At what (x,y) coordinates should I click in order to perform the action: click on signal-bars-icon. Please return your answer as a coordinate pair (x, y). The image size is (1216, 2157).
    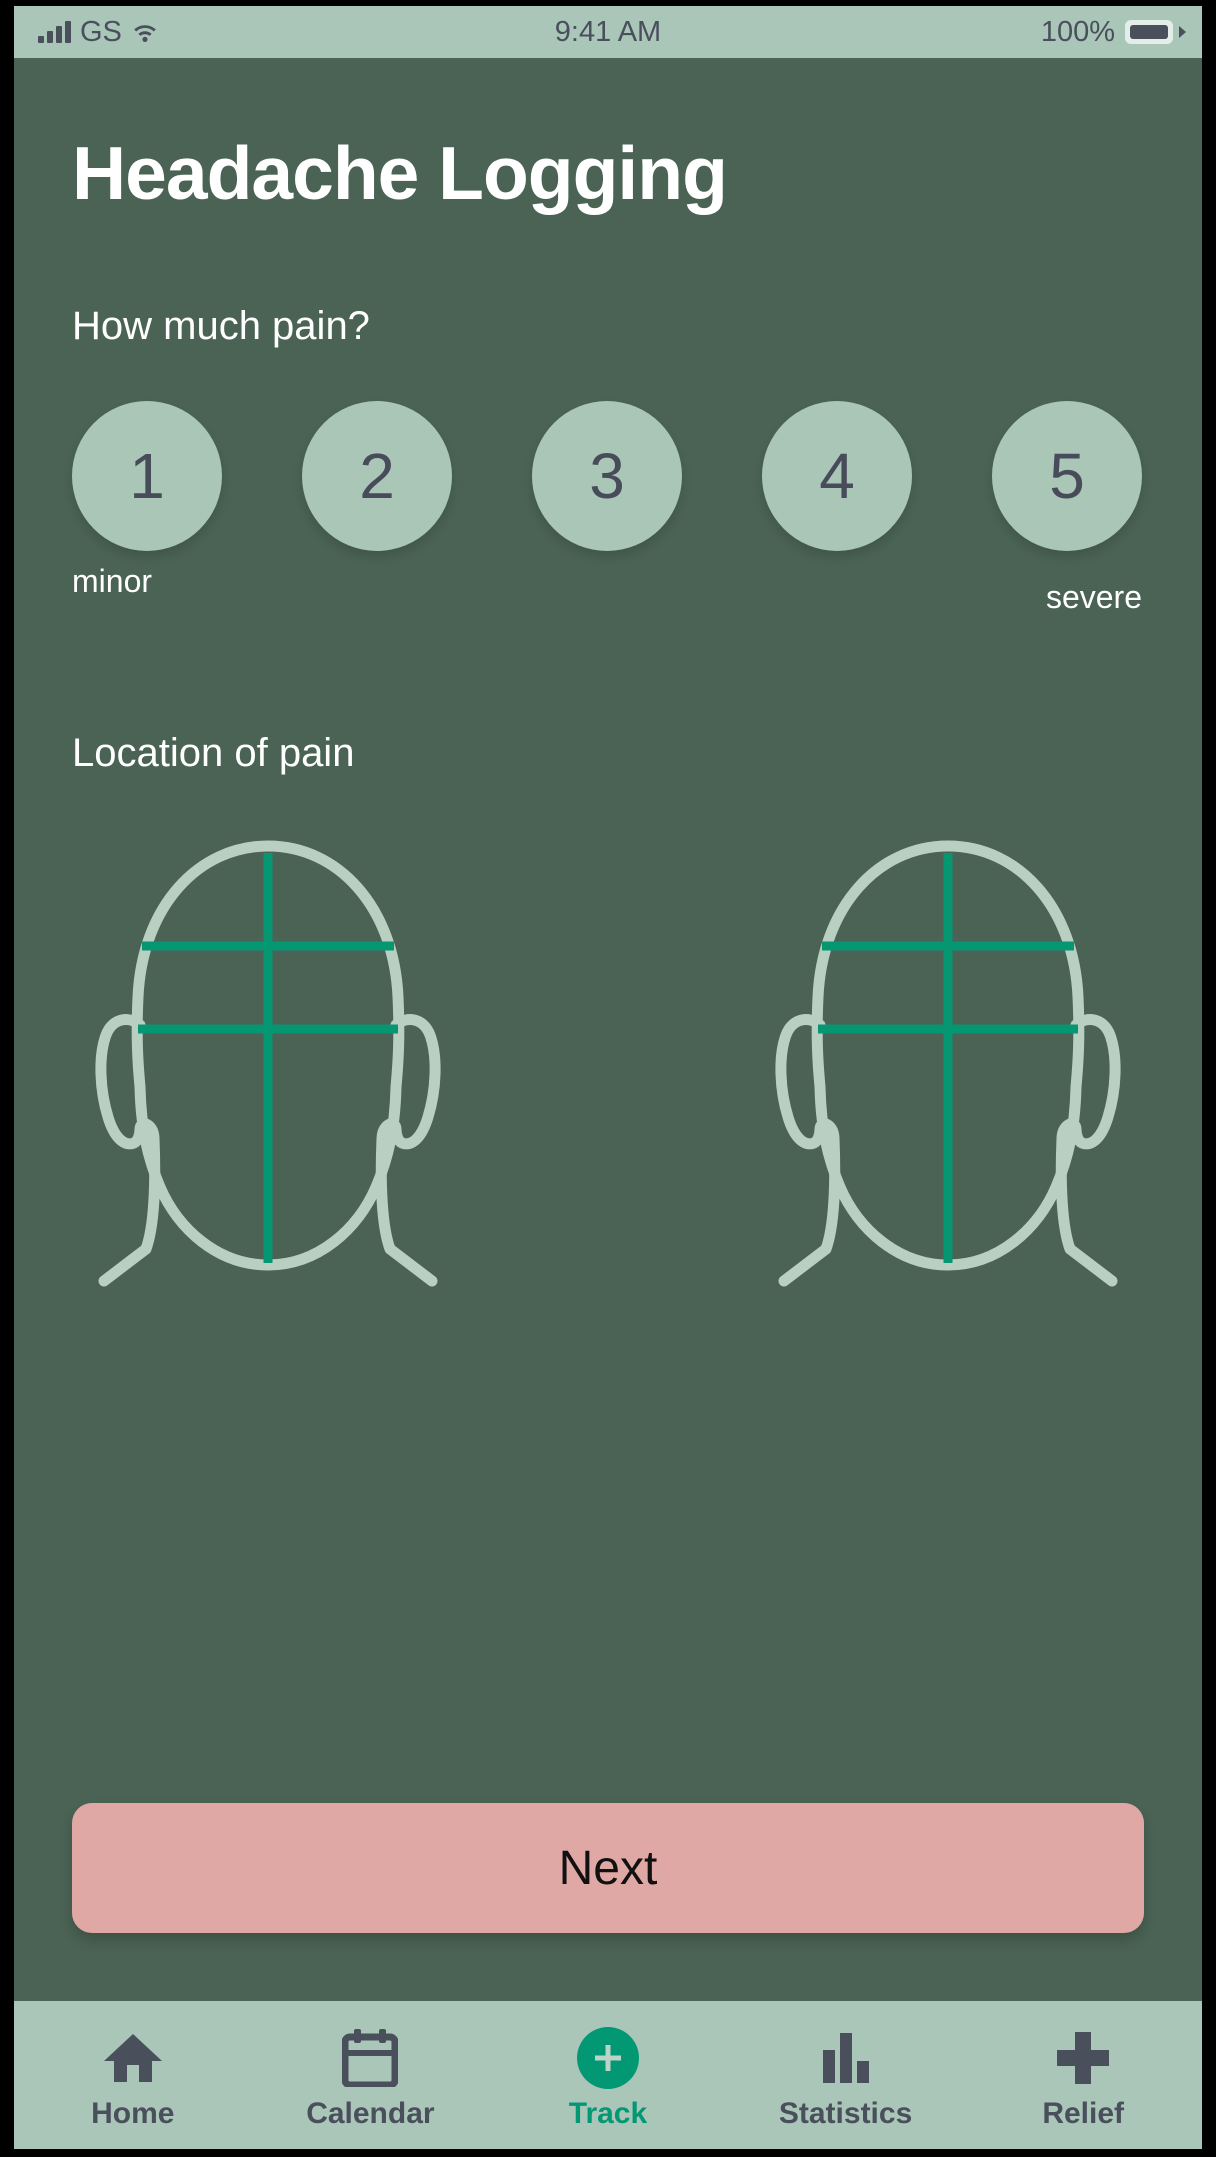
    Looking at the image, I should click on (54, 32).